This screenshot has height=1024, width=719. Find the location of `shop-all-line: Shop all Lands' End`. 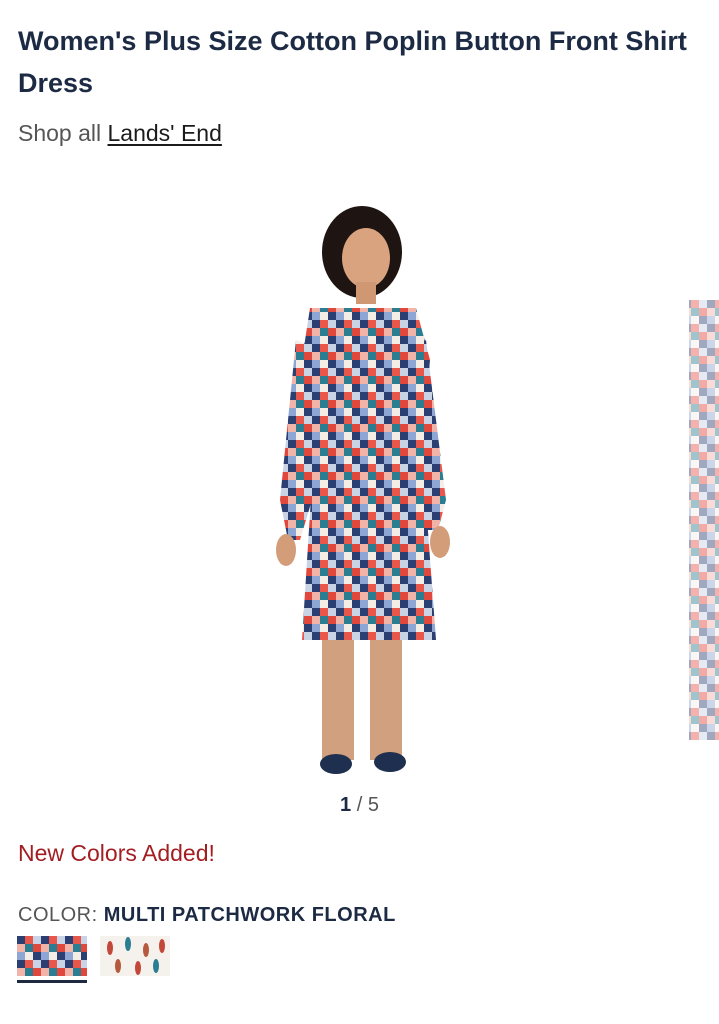

shop-all-line: Shop all Lands' End is located at coordinates (120, 133).